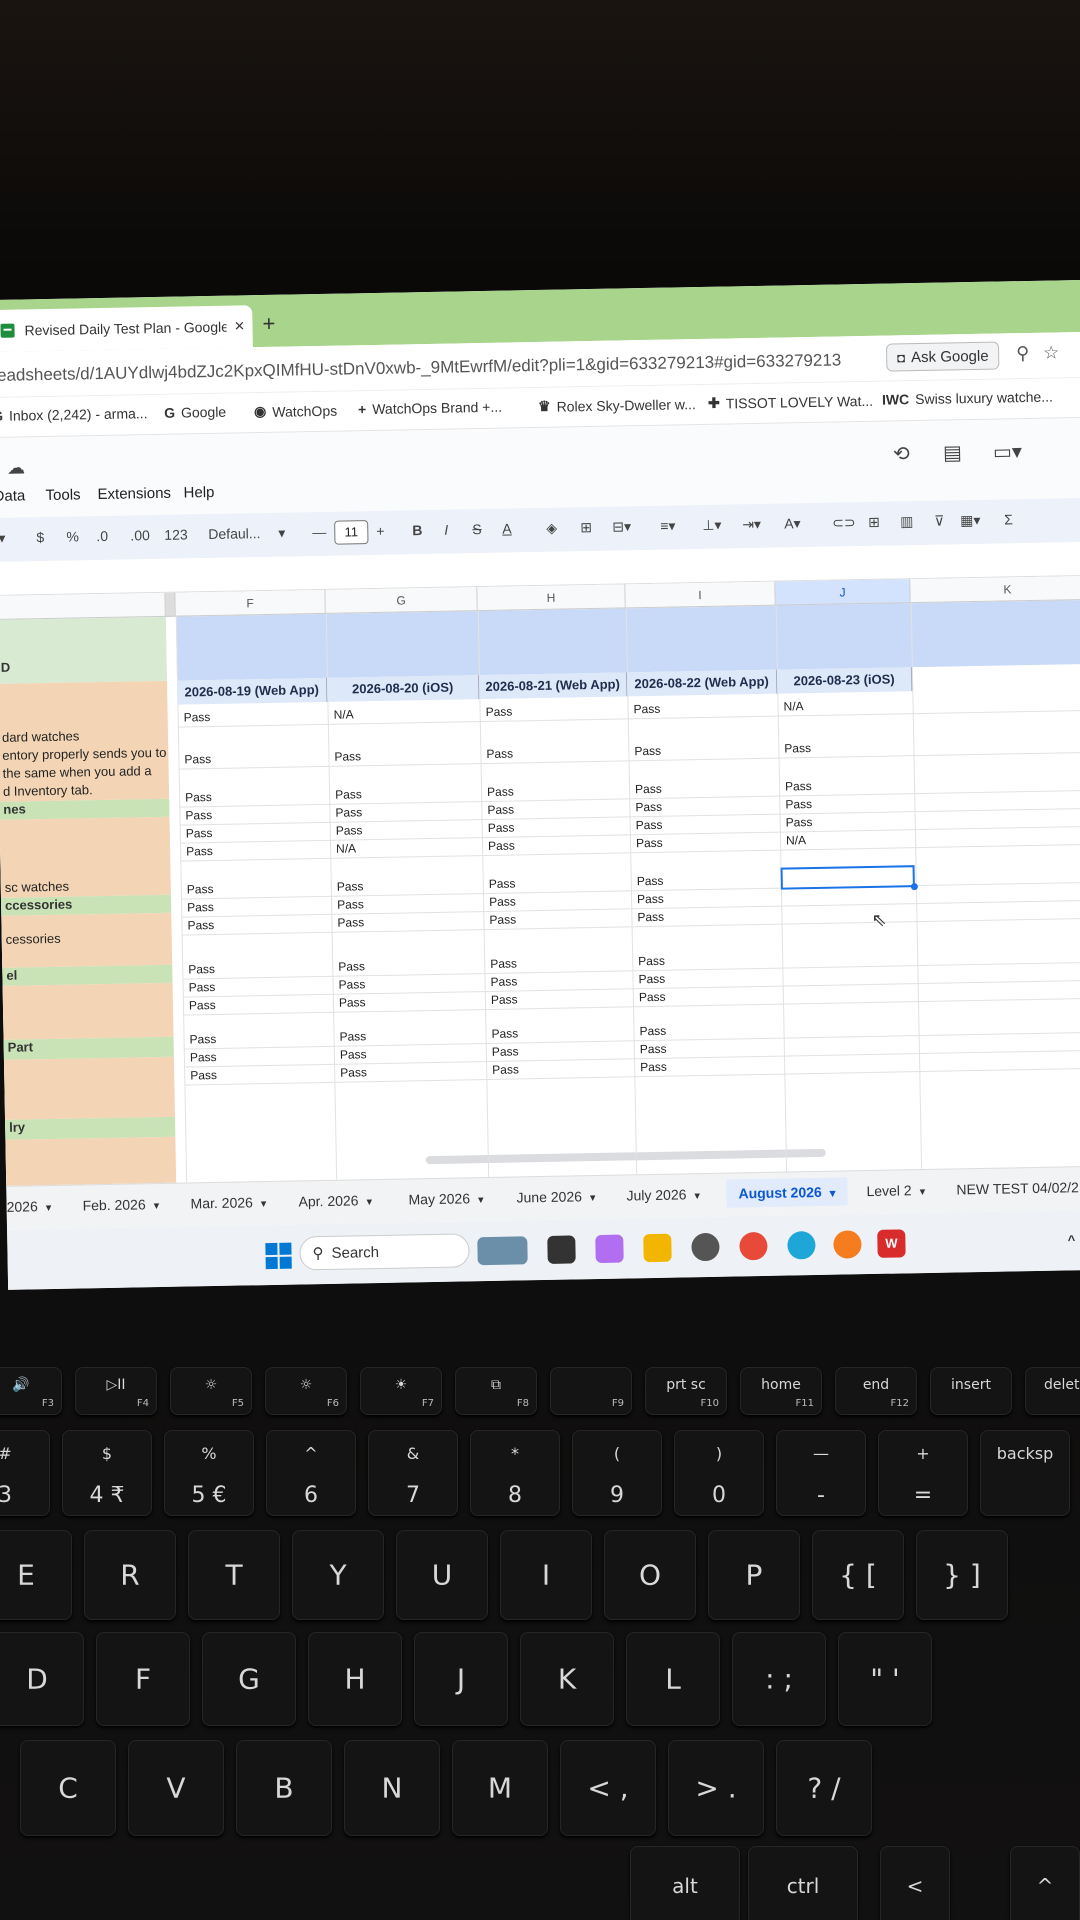 This screenshot has height=1920, width=1080. I want to click on borders-icon: ⊞, so click(586, 527).